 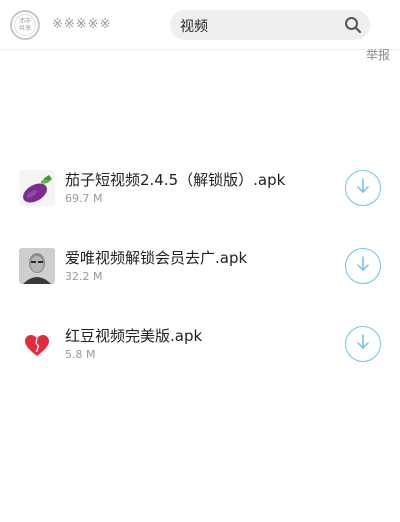 I want to click on site-logo: 沛市 共享, so click(x=25, y=25).